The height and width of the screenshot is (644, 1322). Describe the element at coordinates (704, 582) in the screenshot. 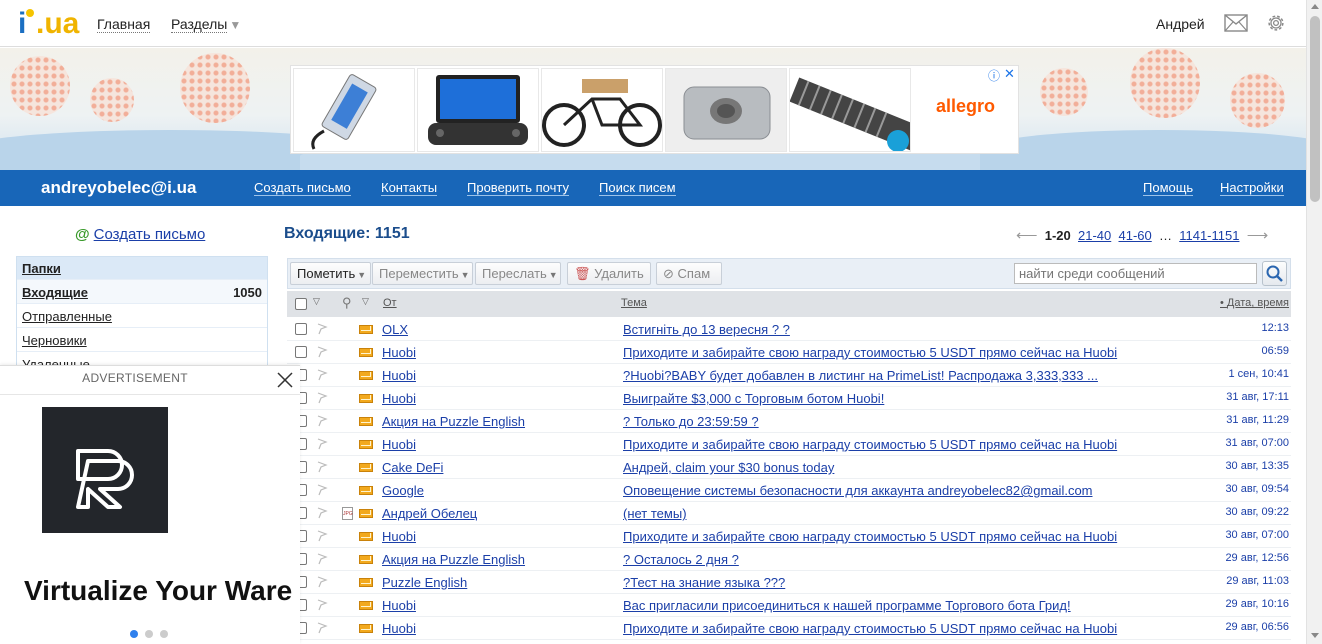

I see `message-subject: ?Тест на знание языка ???` at that location.